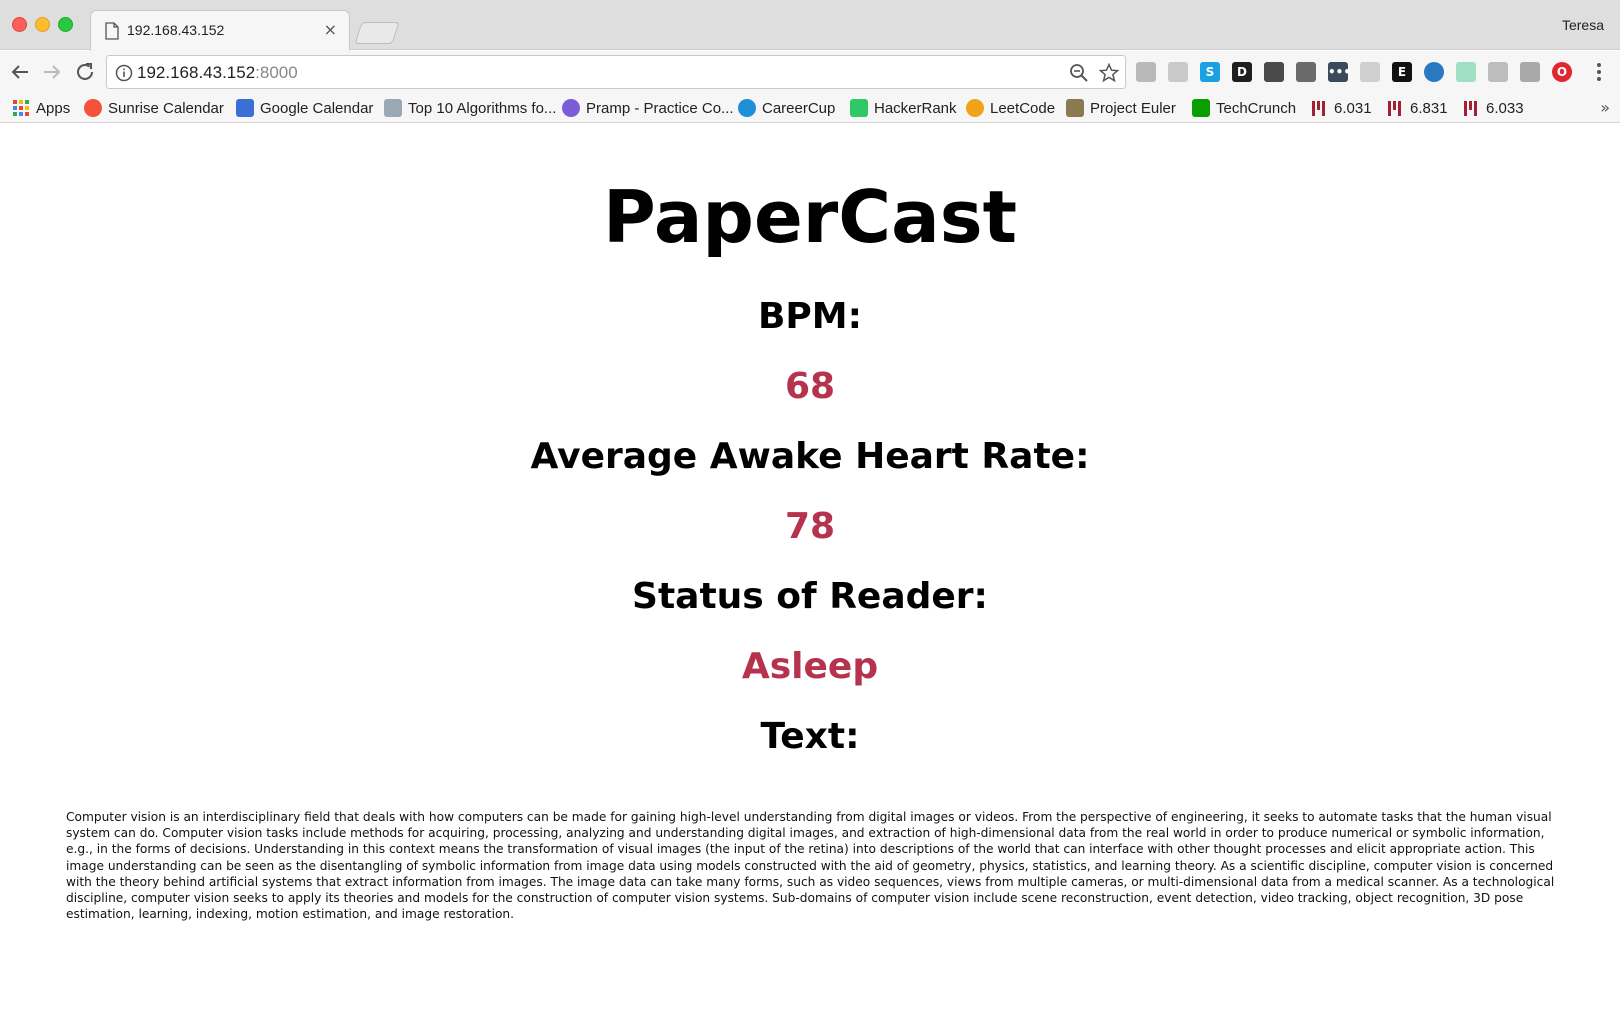  What do you see at coordinates (1530, 72) in the screenshot?
I see `clipboard-extension-icon` at bounding box center [1530, 72].